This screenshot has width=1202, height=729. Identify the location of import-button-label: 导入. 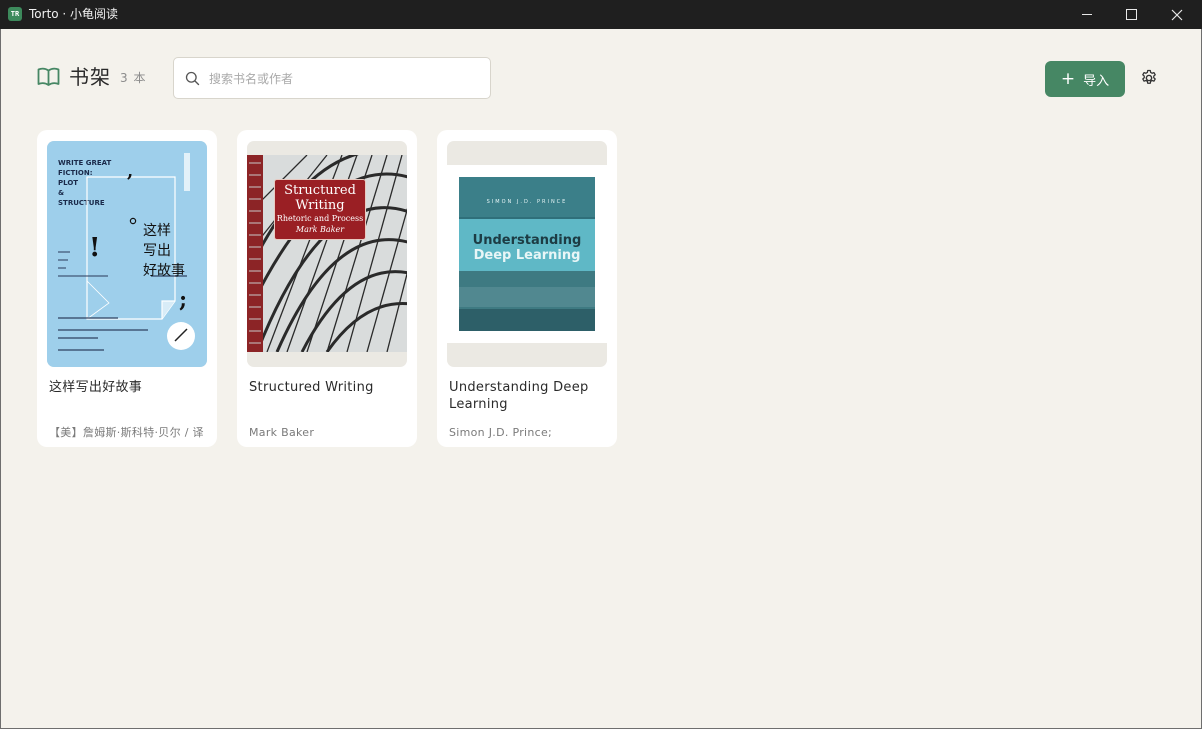
(1096, 81).